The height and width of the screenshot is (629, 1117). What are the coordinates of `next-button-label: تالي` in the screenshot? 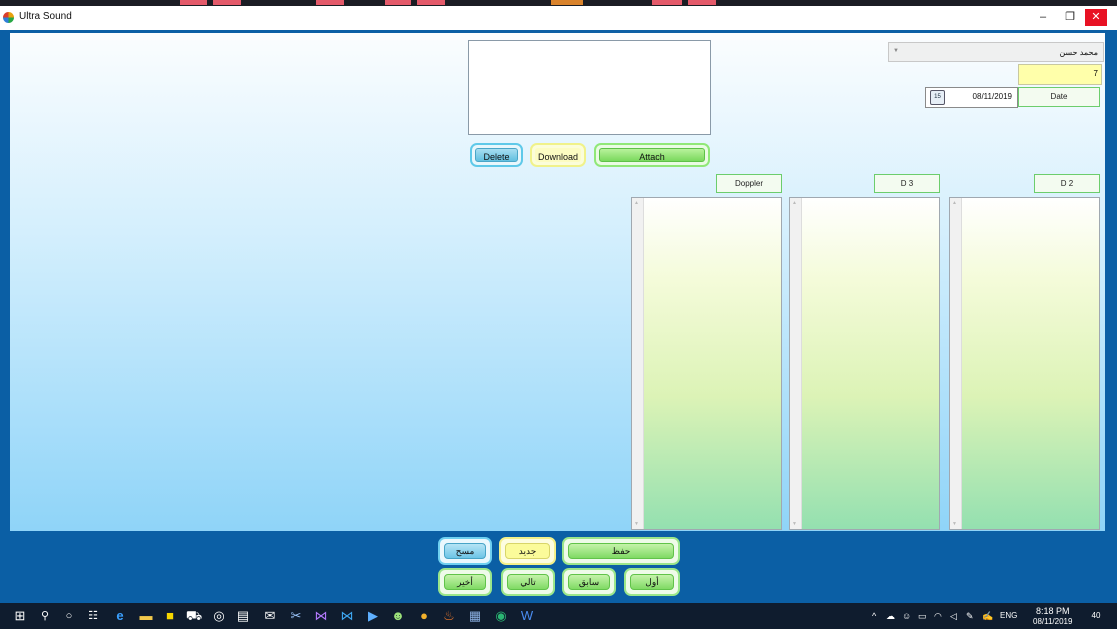 It's located at (528, 582).